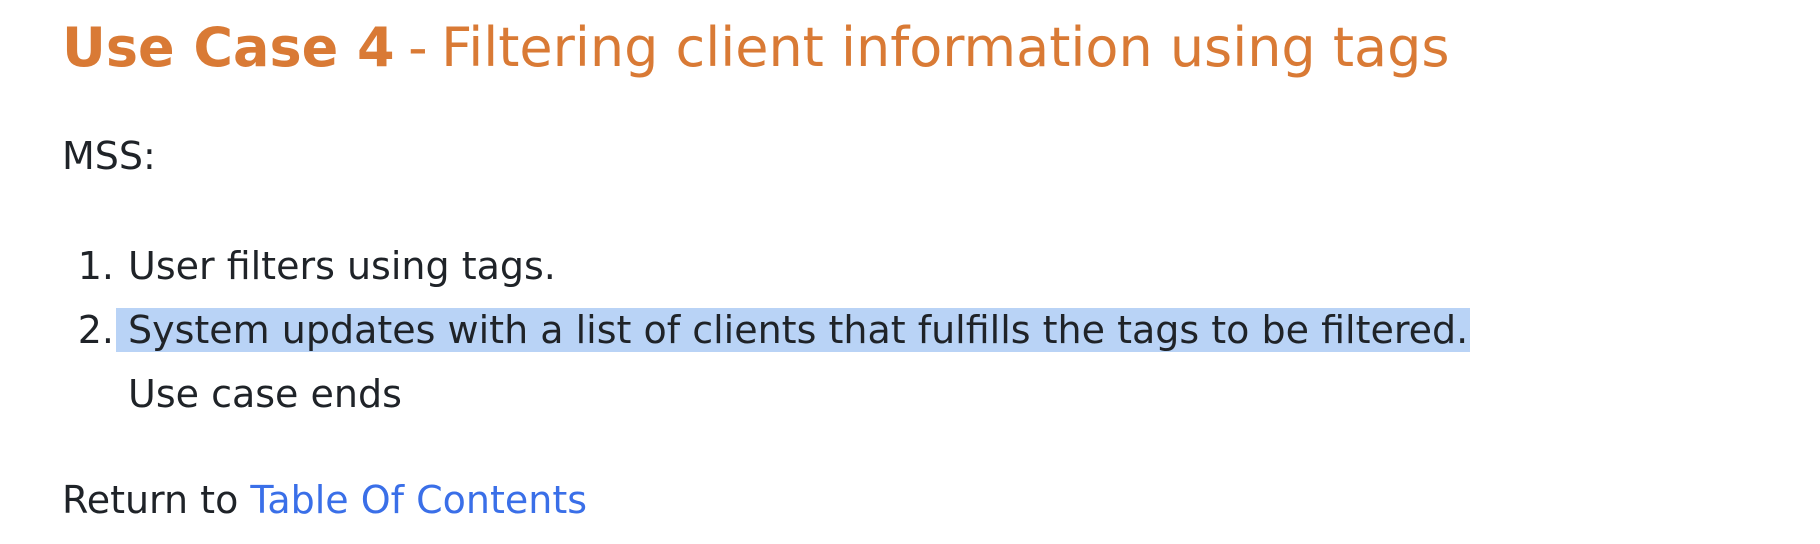  What do you see at coordinates (95, 266) in the screenshot?
I see `step-number: 1.` at bounding box center [95, 266].